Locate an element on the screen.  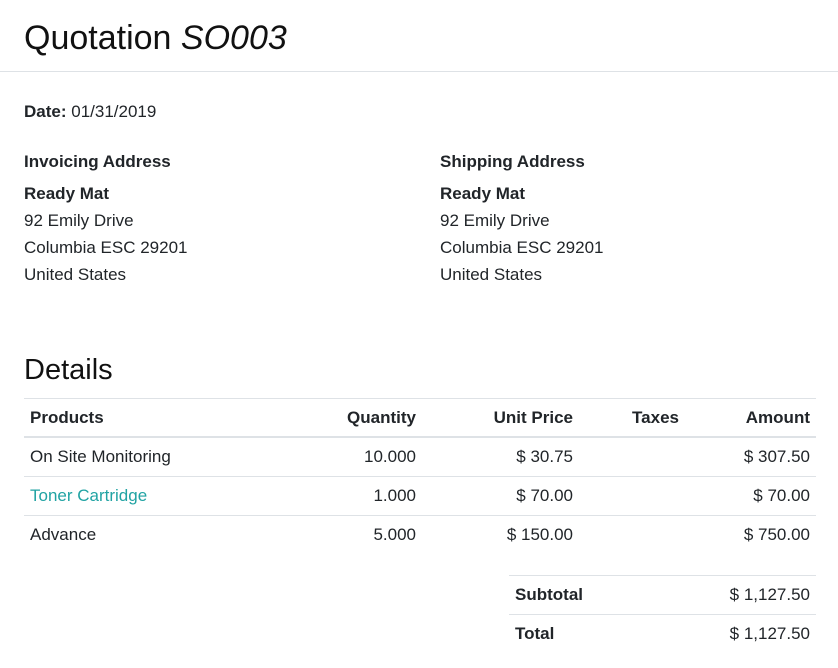
col-unit-price: Unit Price is located at coordinates (500, 418).